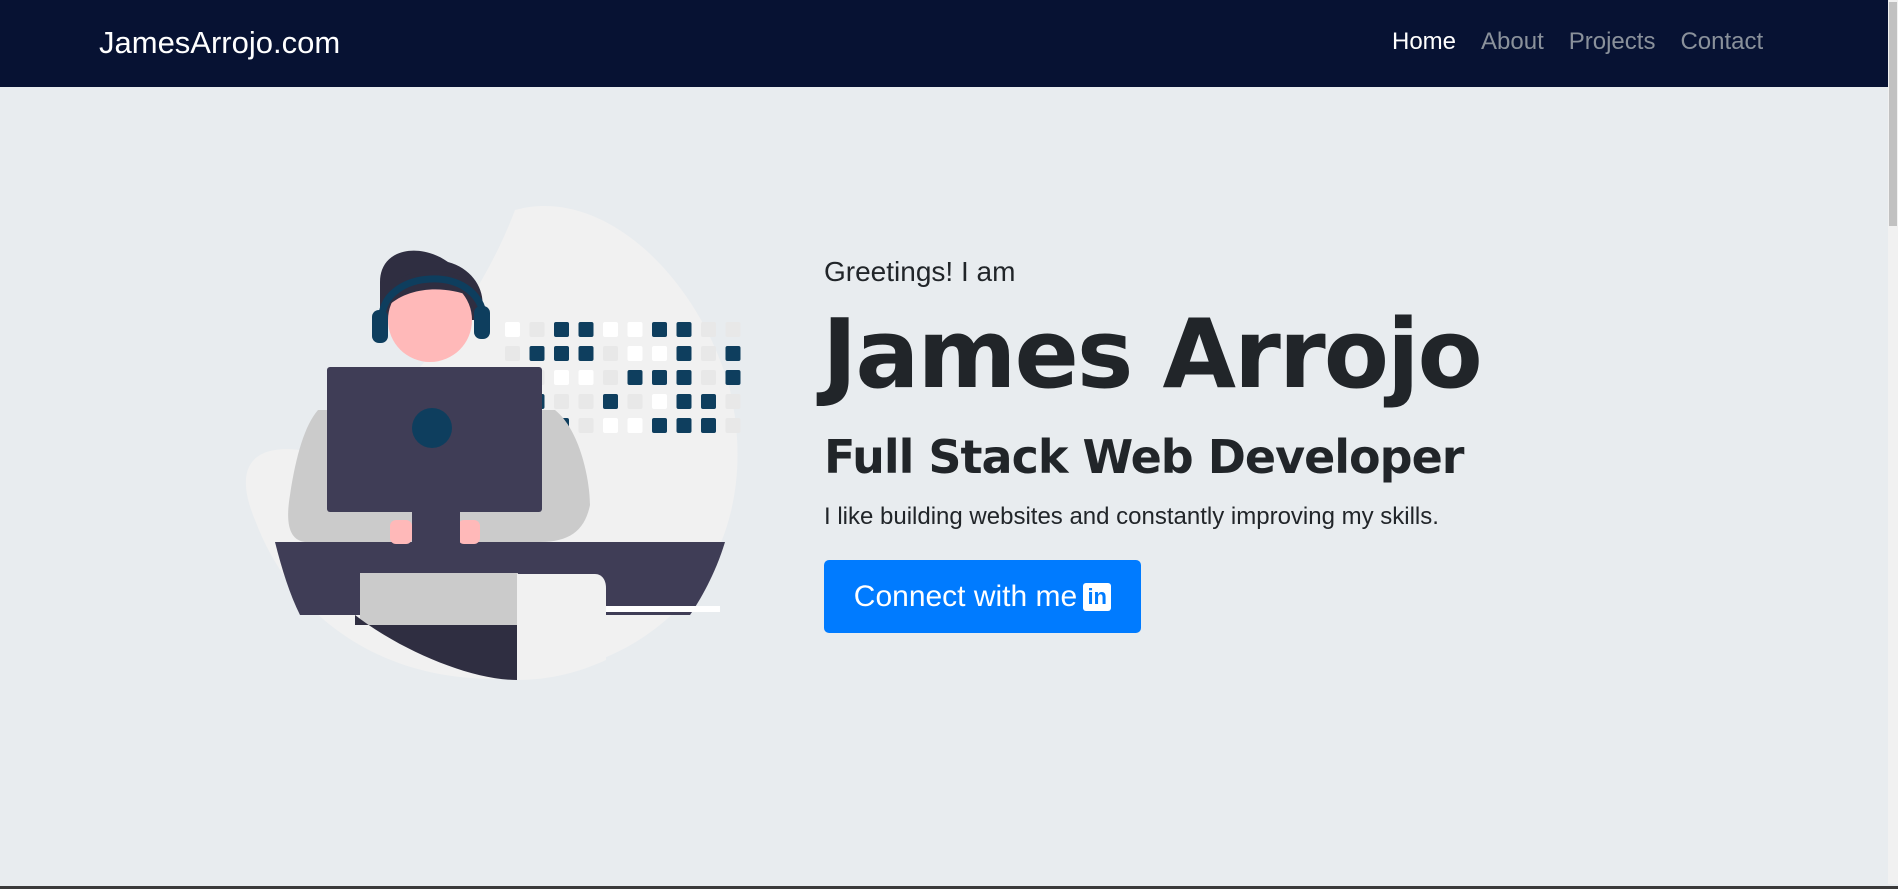 This screenshot has width=1898, height=889. Describe the element at coordinates (1893, 114) in the screenshot. I see `scrollbar-thumb` at that location.